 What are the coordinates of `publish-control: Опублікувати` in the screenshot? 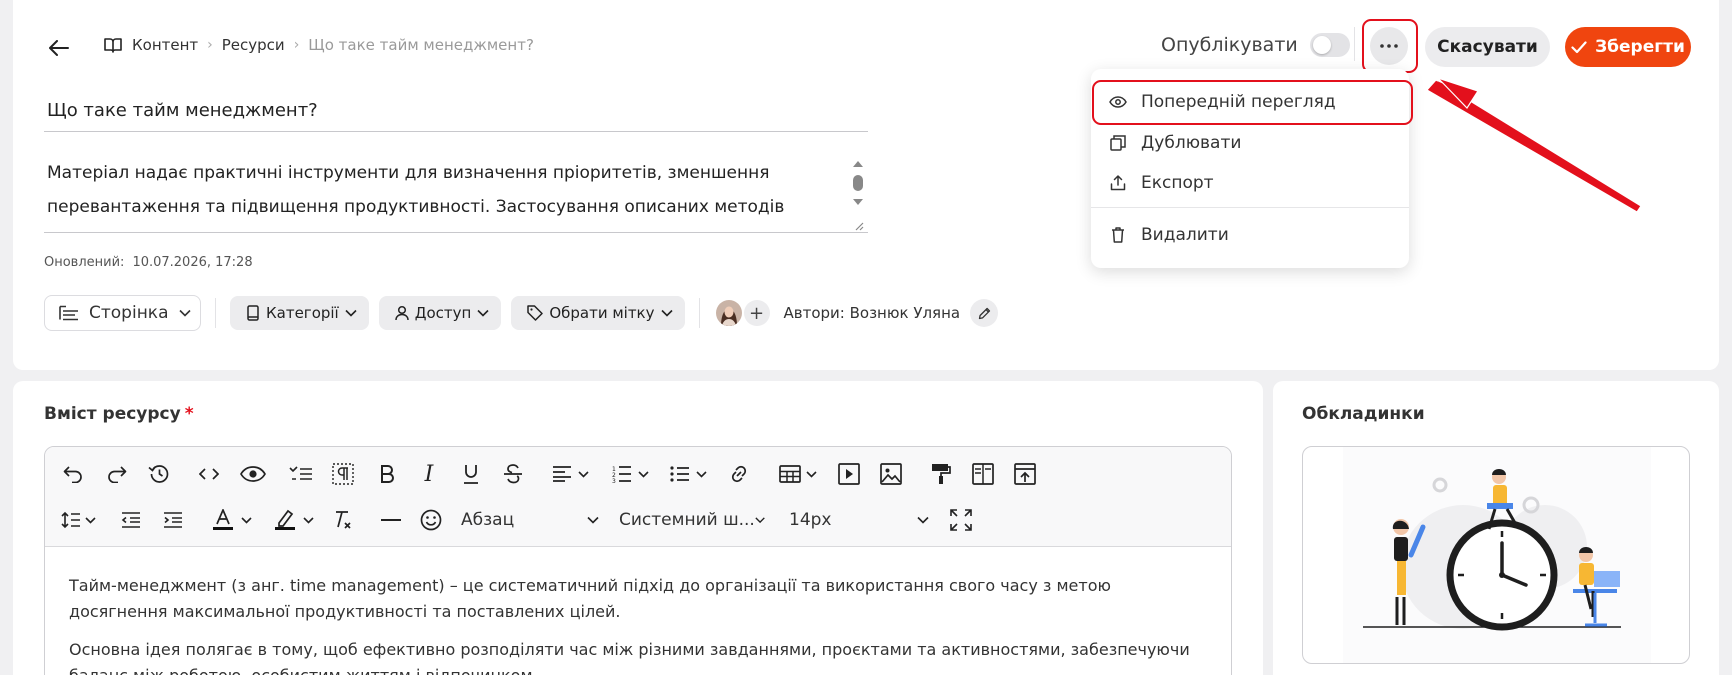 It's located at (1255, 45).